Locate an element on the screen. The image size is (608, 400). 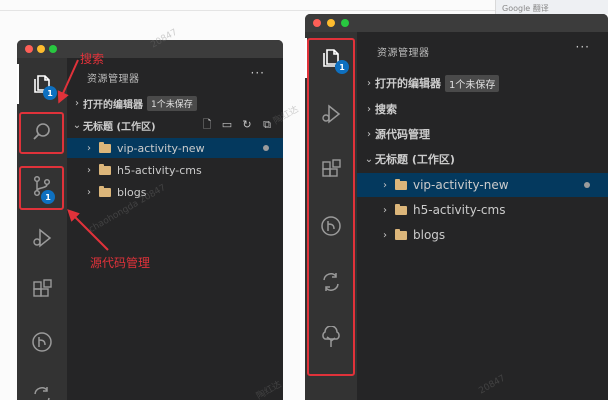
scm-highlight-box is located at coordinates (41, 188).